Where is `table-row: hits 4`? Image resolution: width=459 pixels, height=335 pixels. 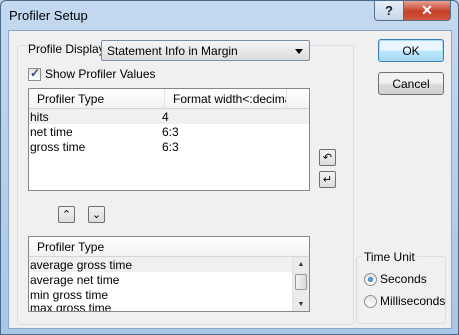 table-row: hits 4 is located at coordinates (169, 116).